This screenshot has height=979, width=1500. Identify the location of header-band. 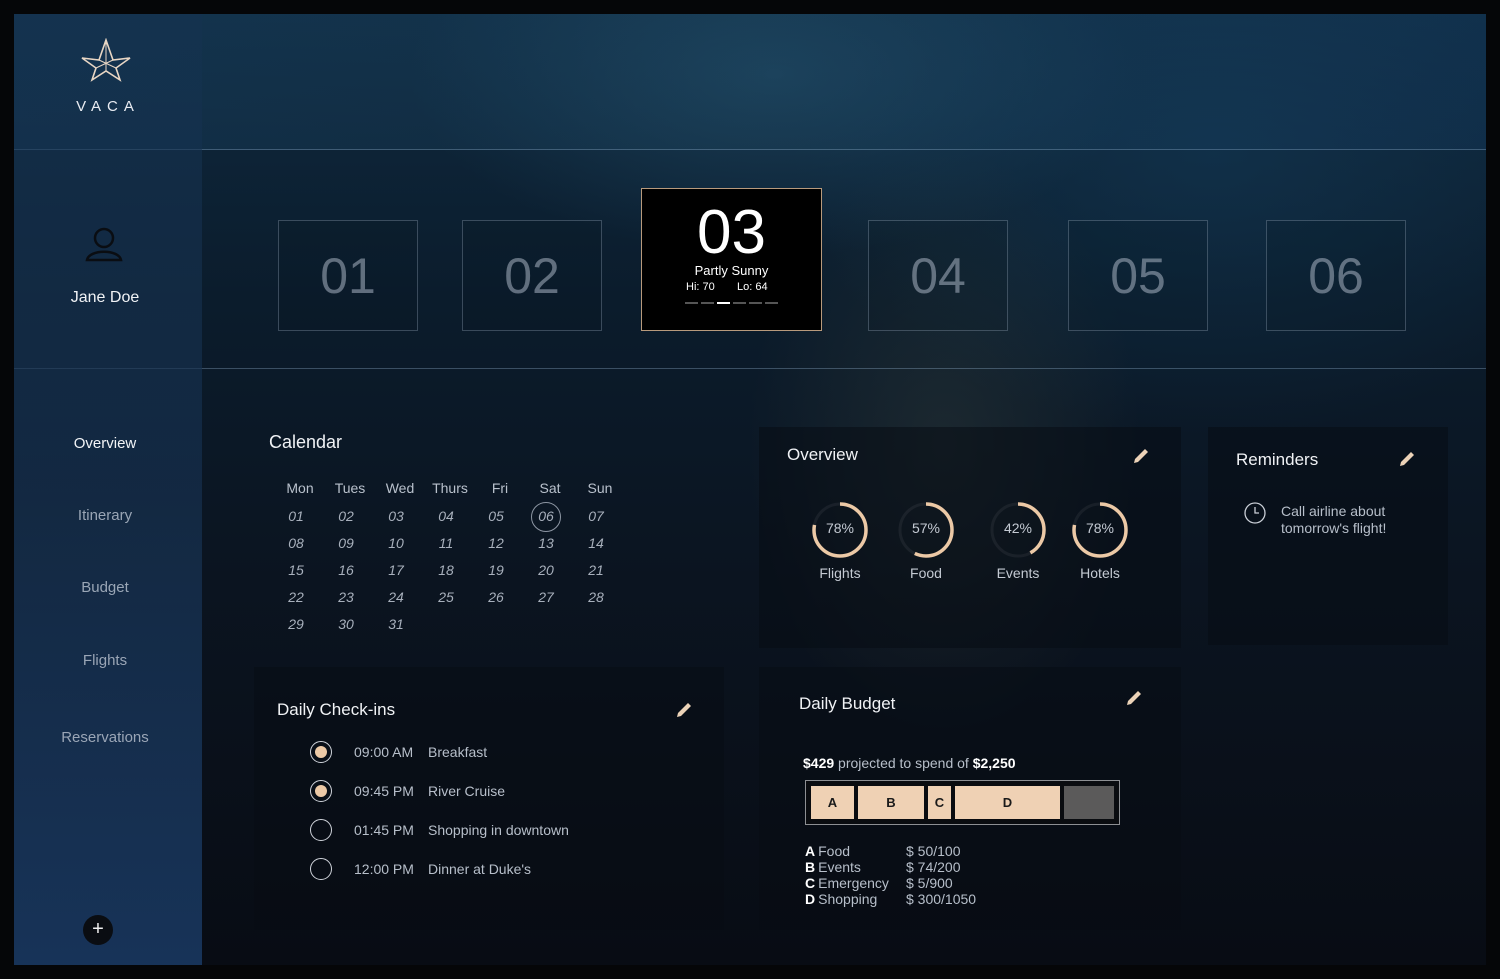
(750, 82).